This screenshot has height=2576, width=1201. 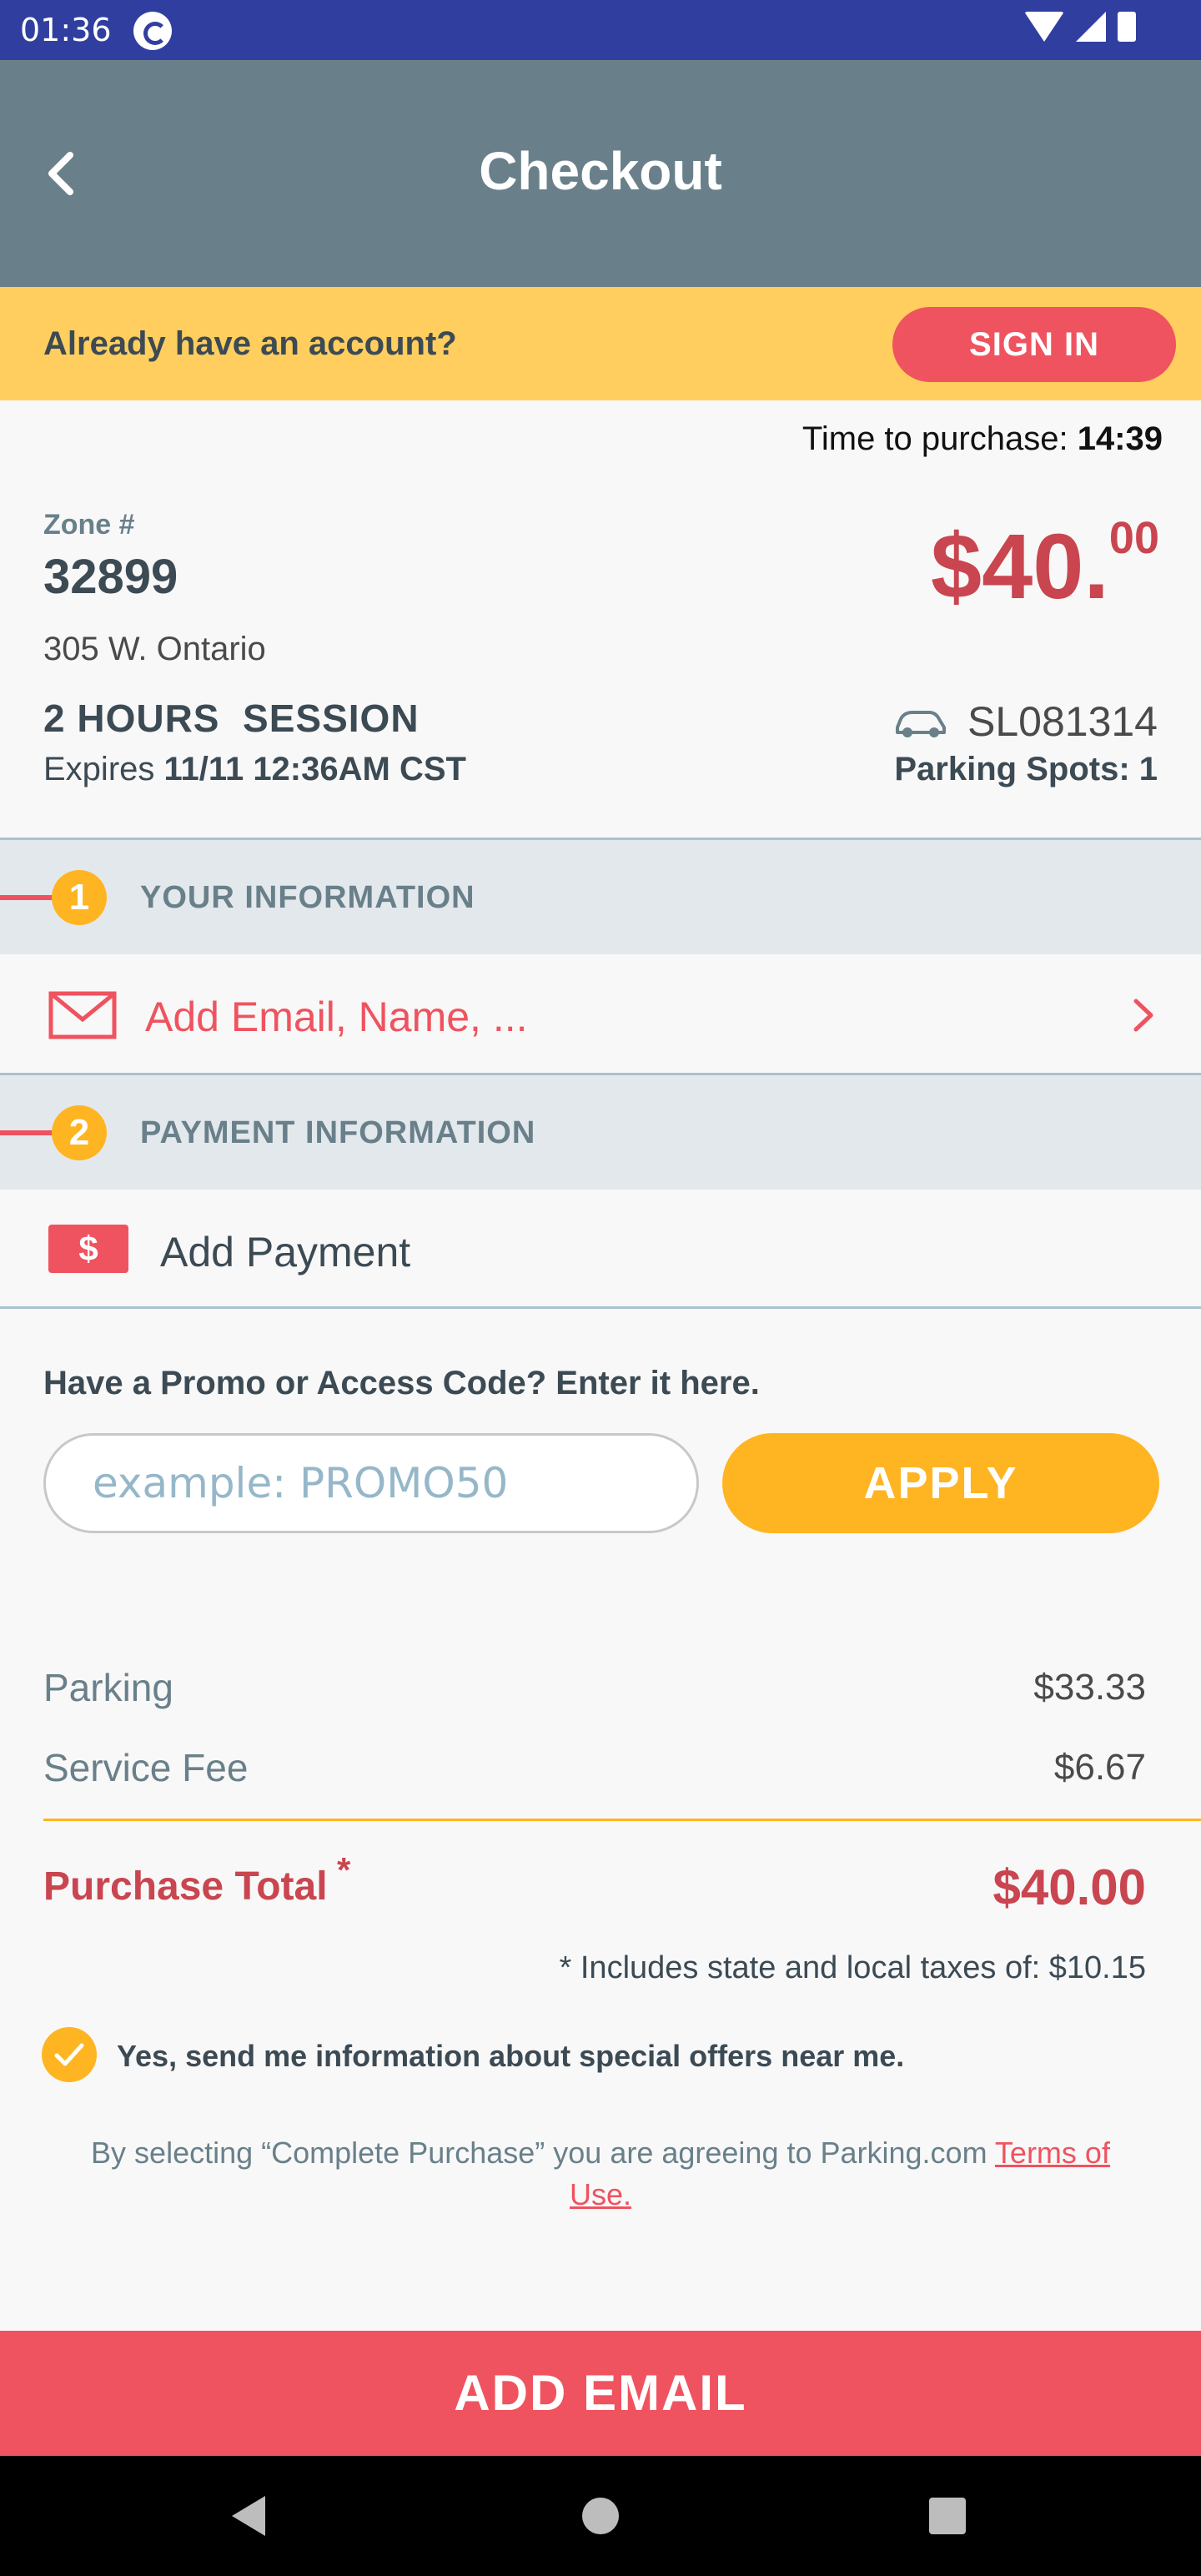 What do you see at coordinates (948, 2516) in the screenshot?
I see `nav-recents-icon` at bounding box center [948, 2516].